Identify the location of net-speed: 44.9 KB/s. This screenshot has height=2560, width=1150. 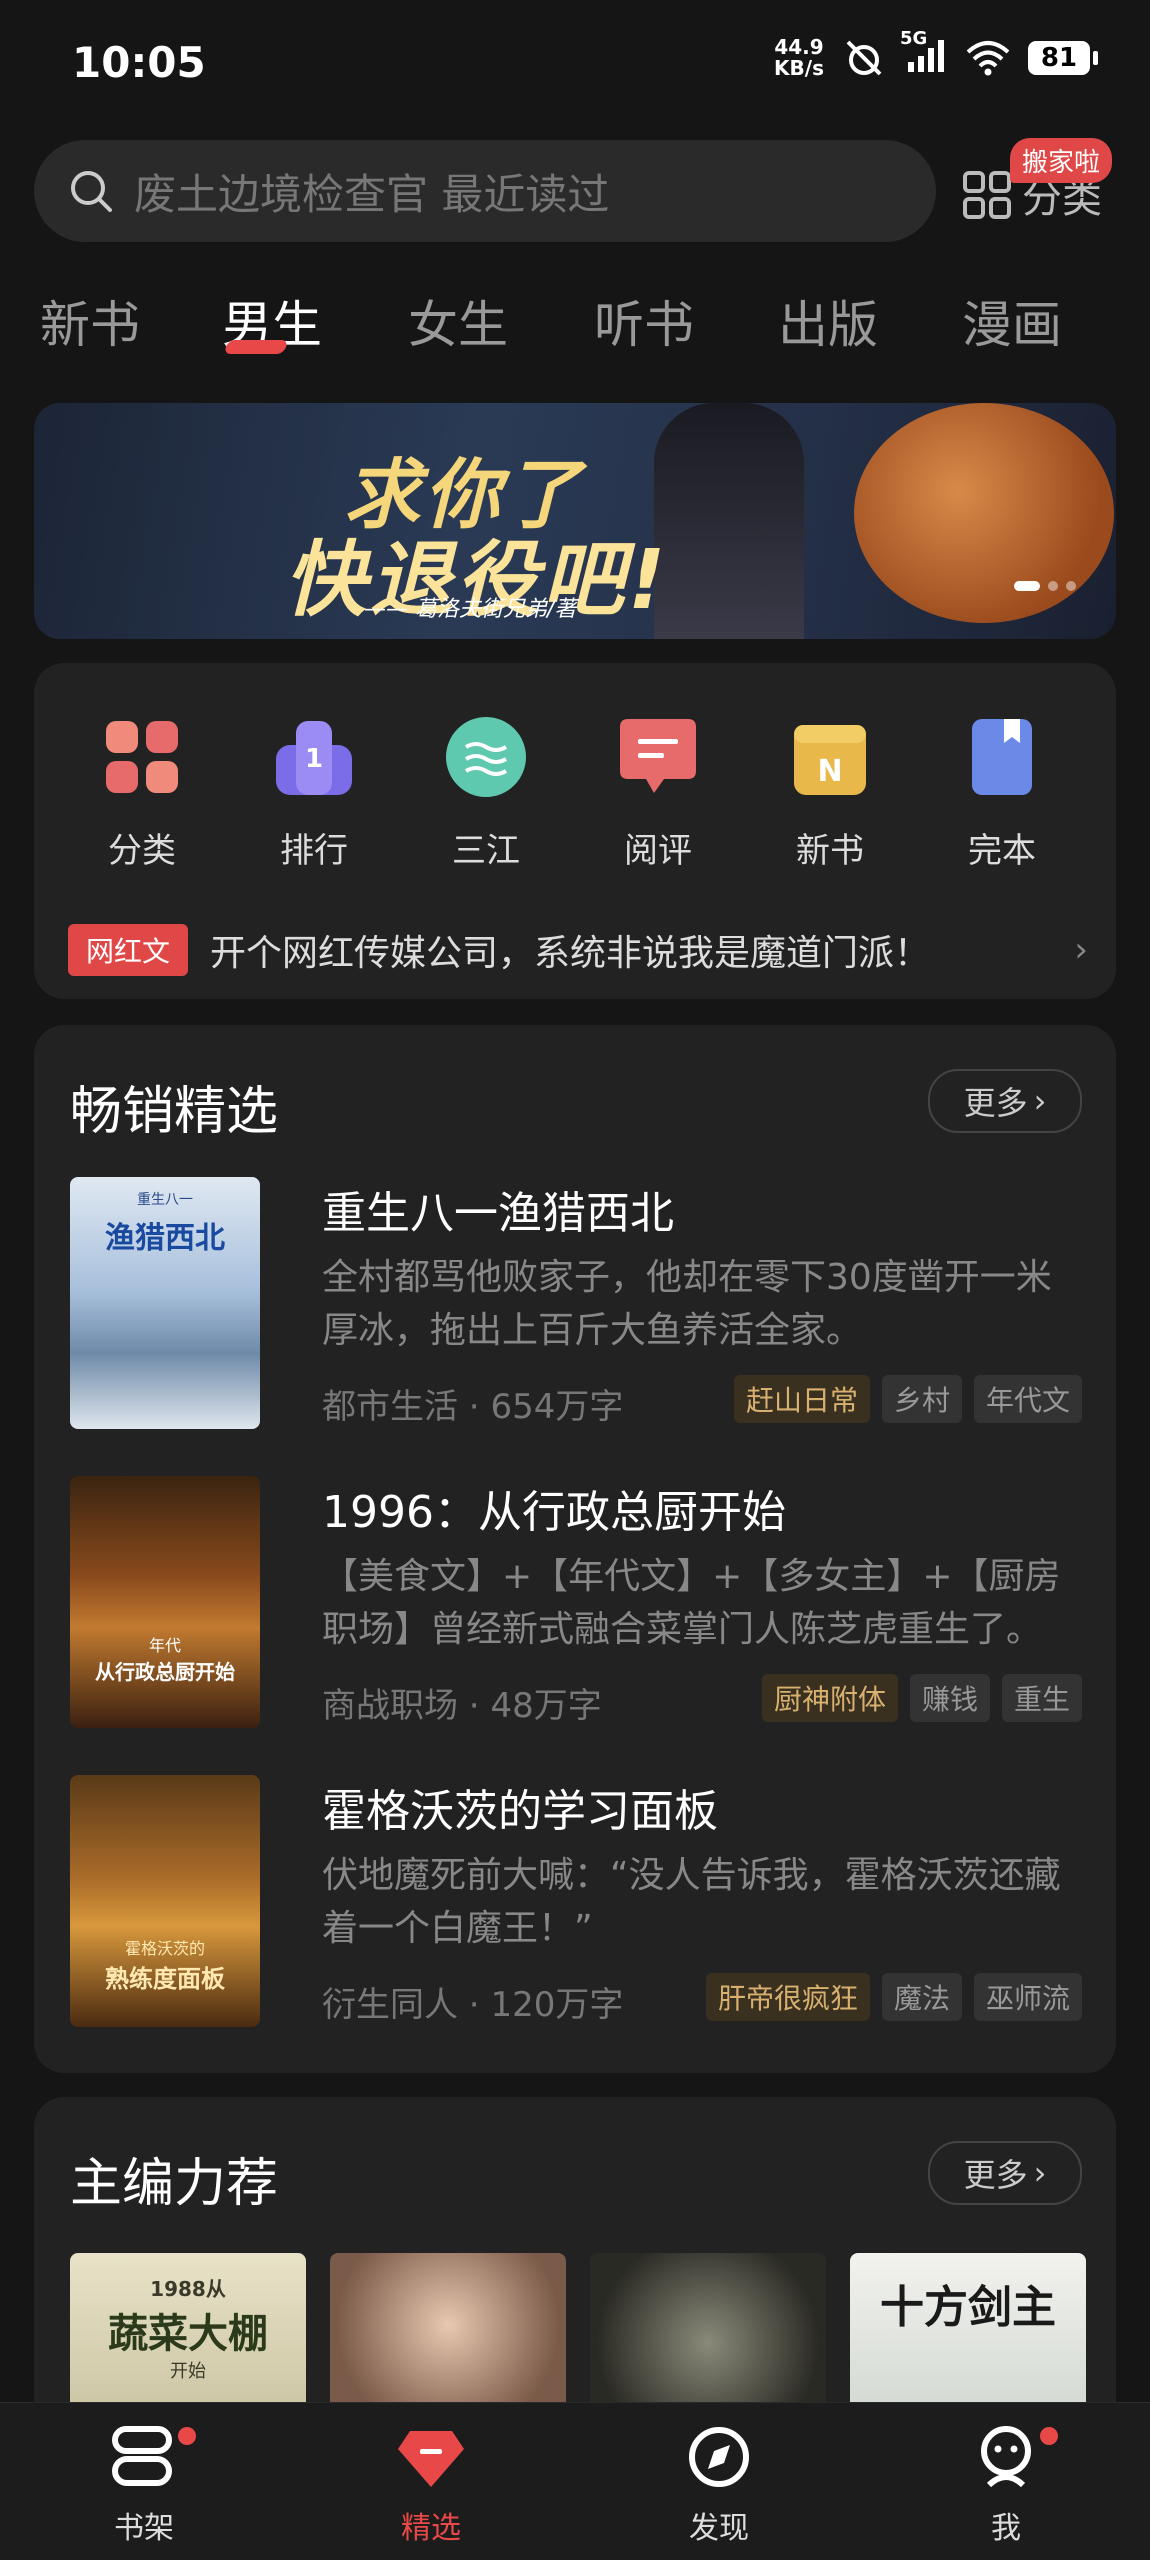
(799, 57).